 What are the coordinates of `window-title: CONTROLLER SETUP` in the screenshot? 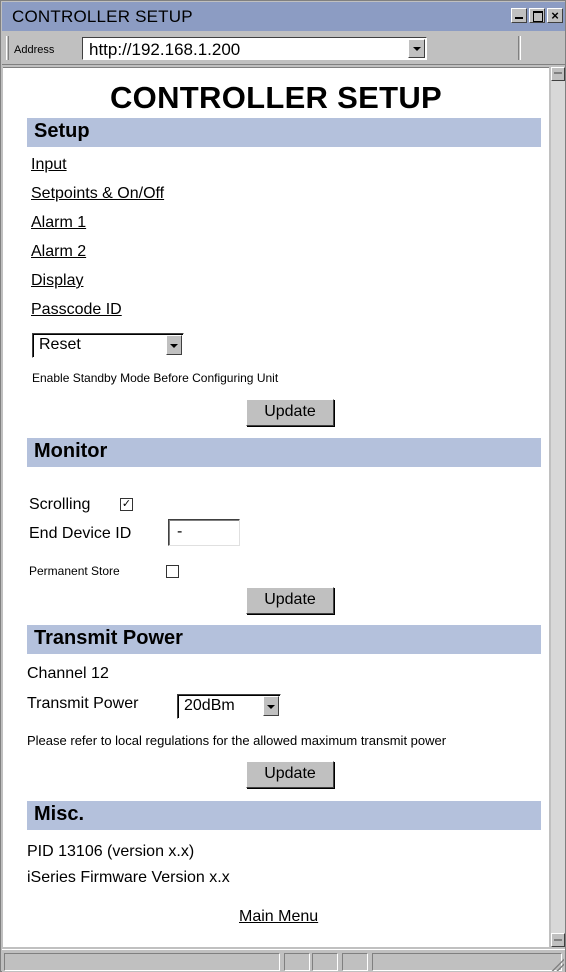 It's located at (102, 16).